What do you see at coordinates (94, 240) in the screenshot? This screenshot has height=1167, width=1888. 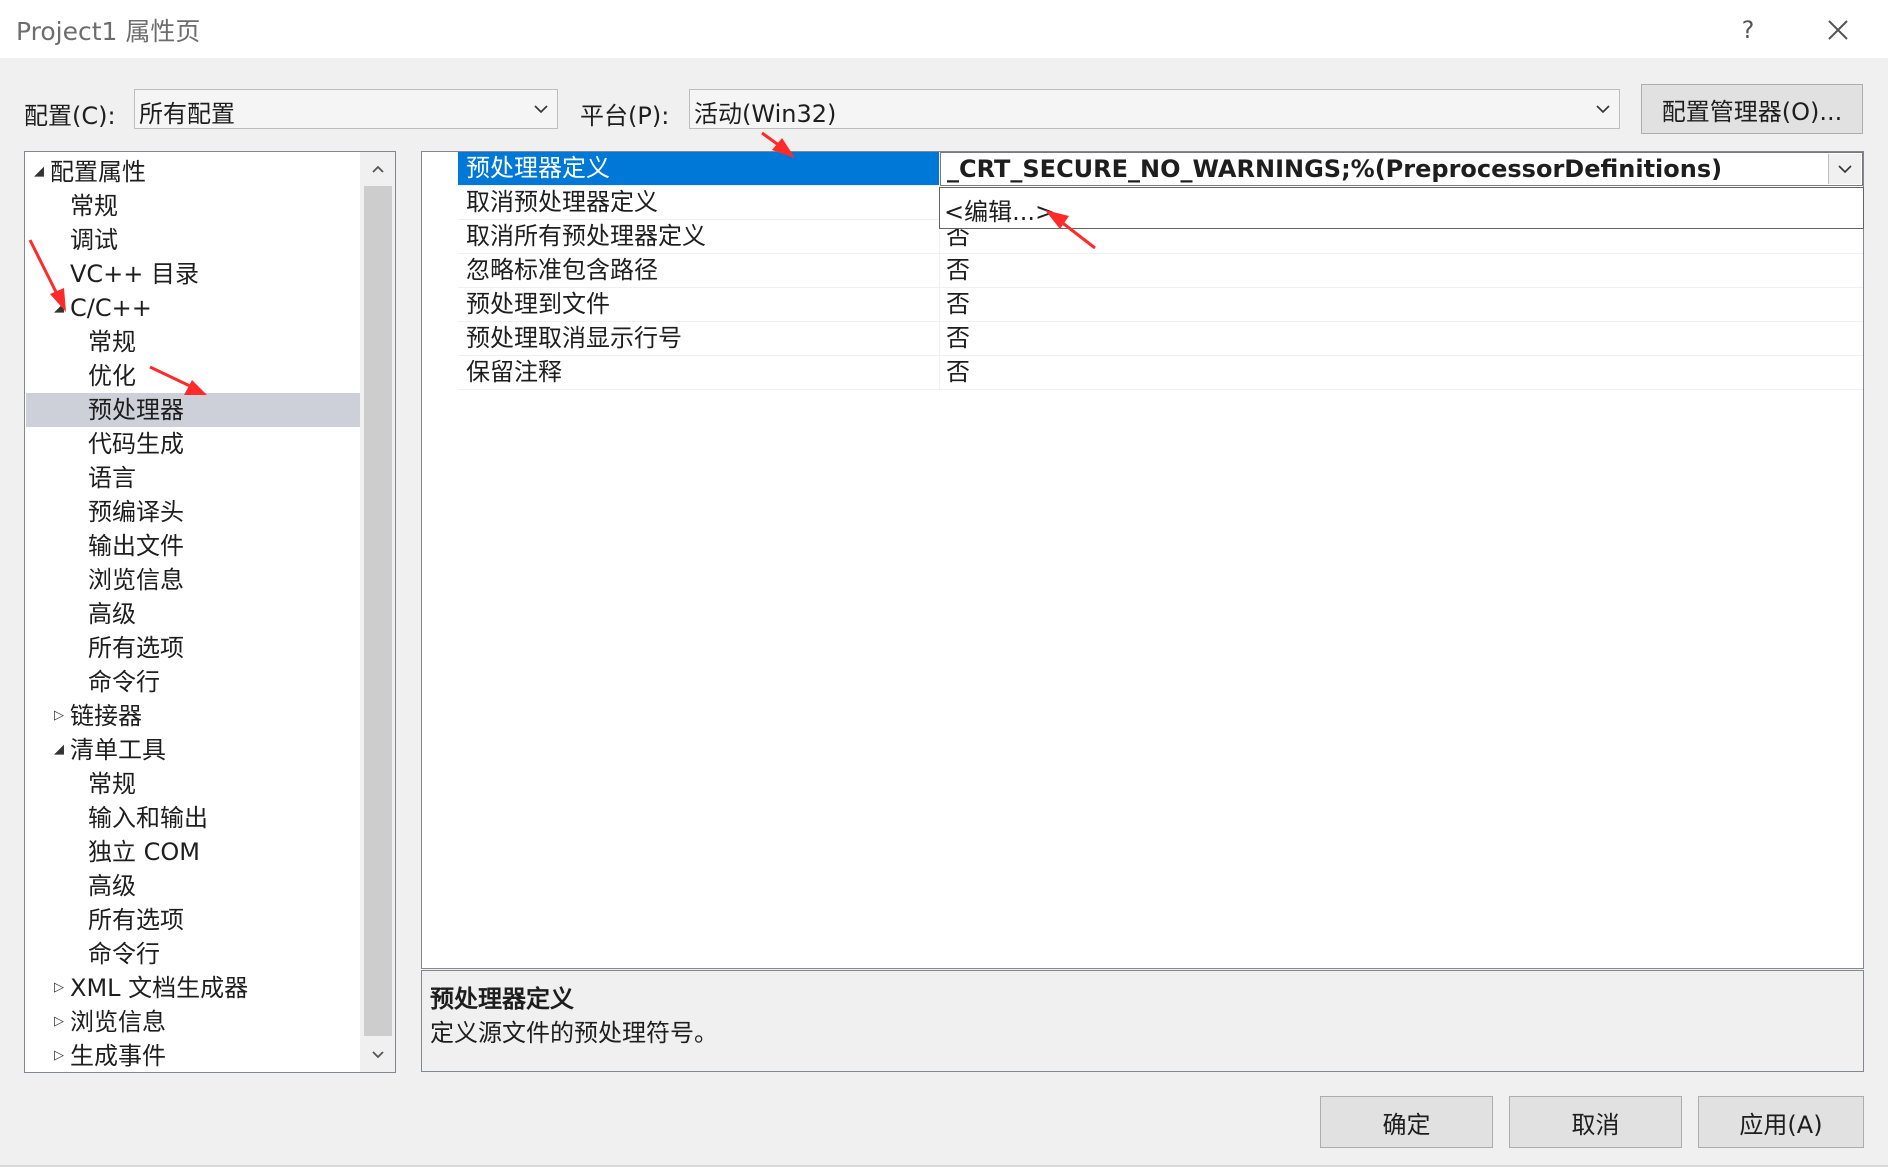 I see `tree-item-label: 调试` at bounding box center [94, 240].